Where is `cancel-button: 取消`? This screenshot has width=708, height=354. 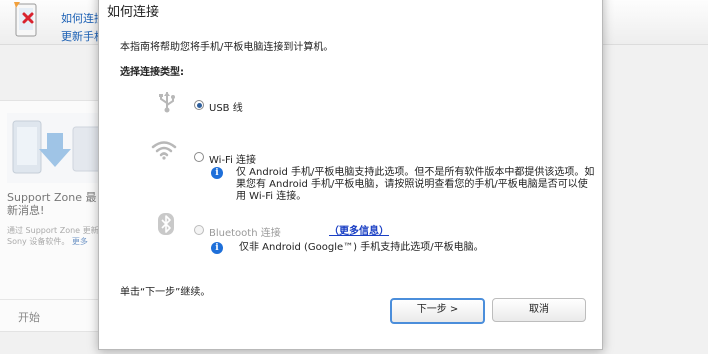
cancel-button: 取消 is located at coordinates (539, 310).